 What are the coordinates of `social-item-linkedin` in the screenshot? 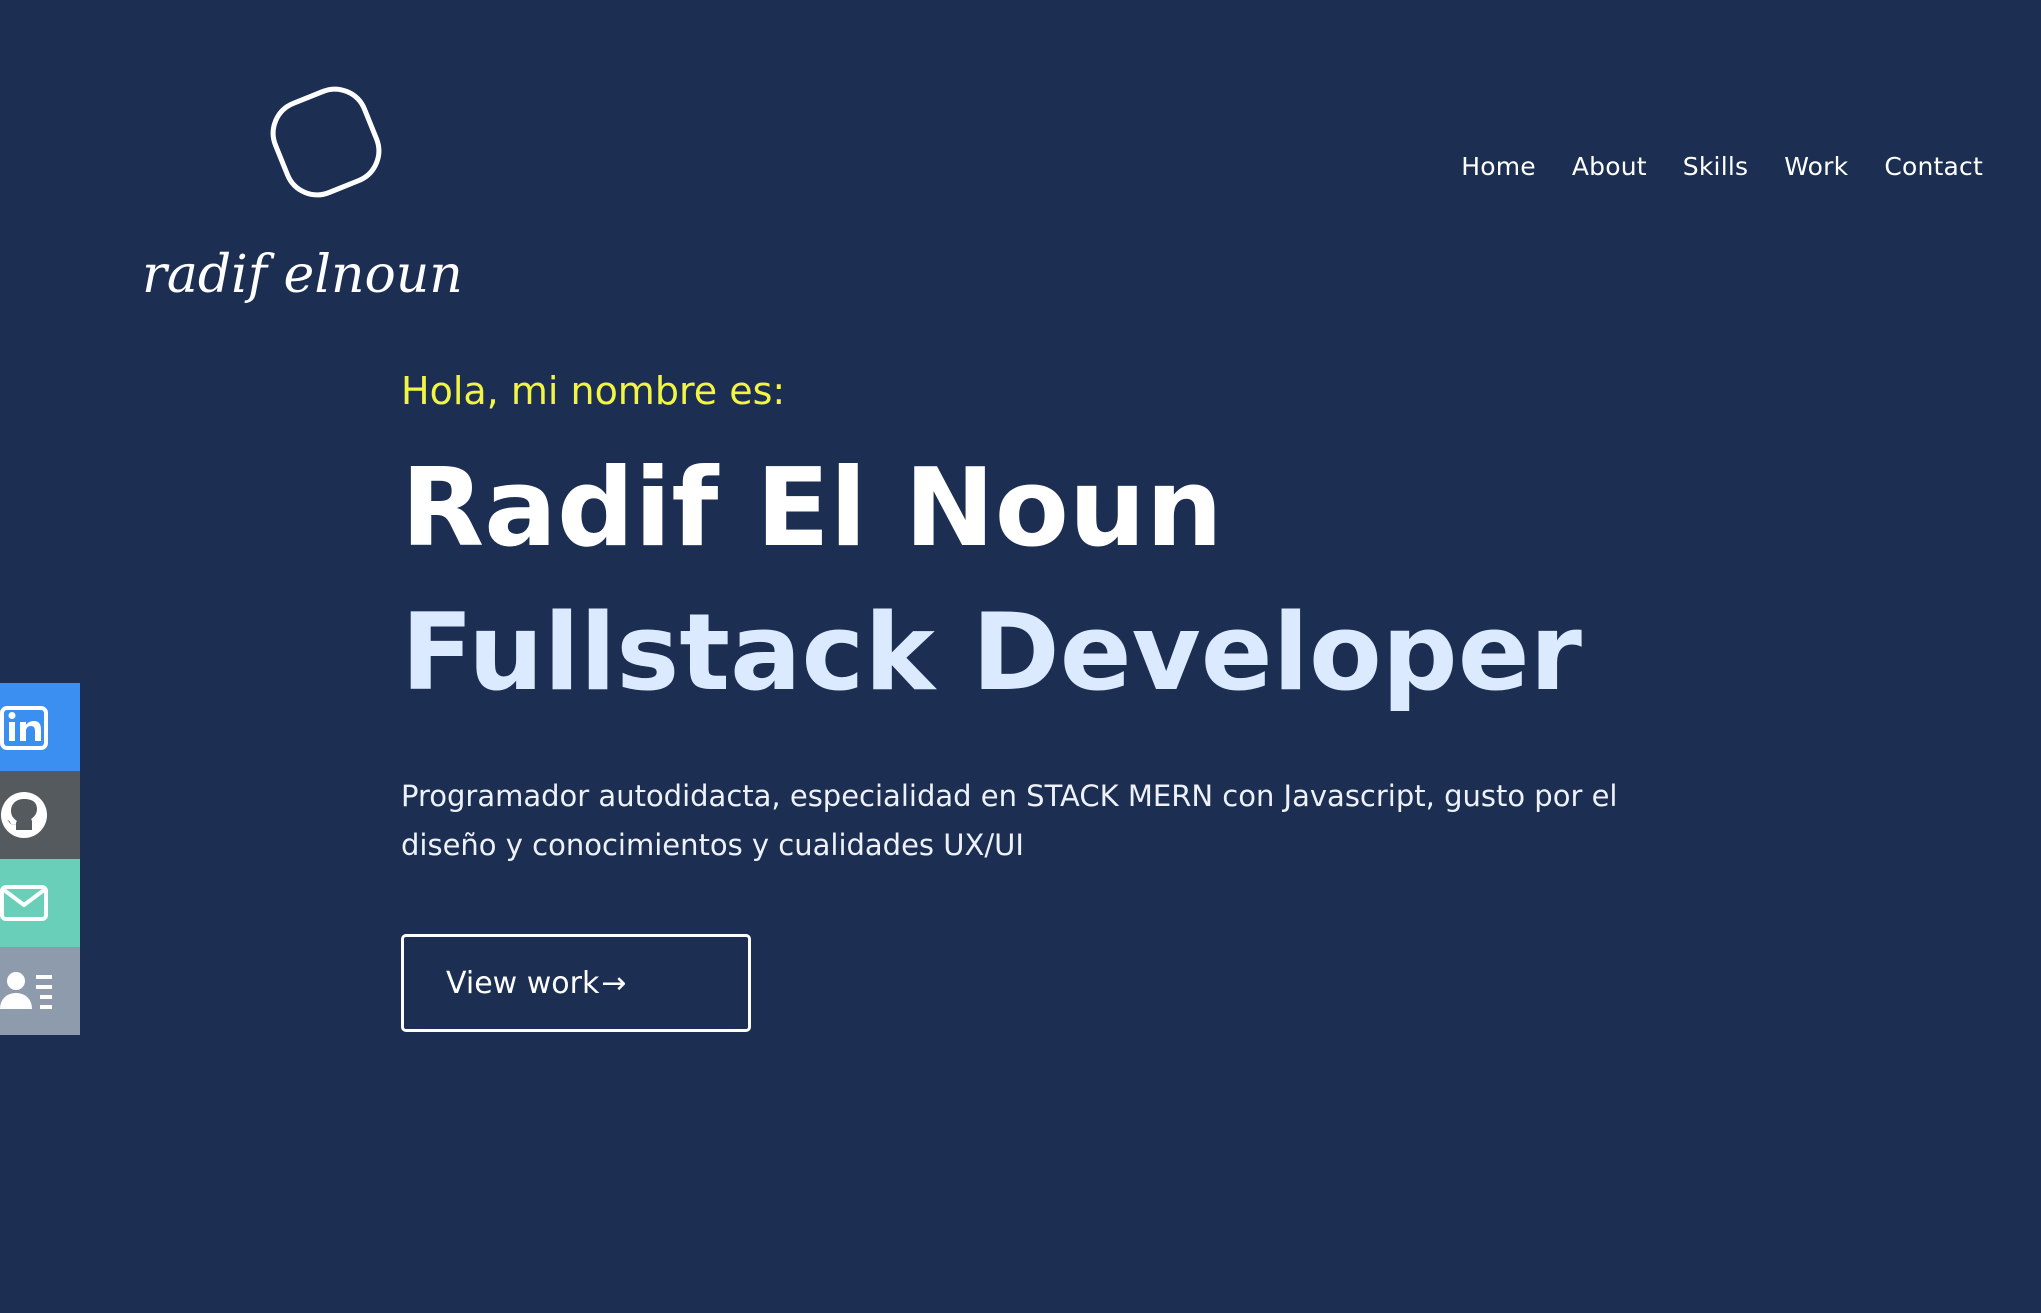 It's located at (40, 727).